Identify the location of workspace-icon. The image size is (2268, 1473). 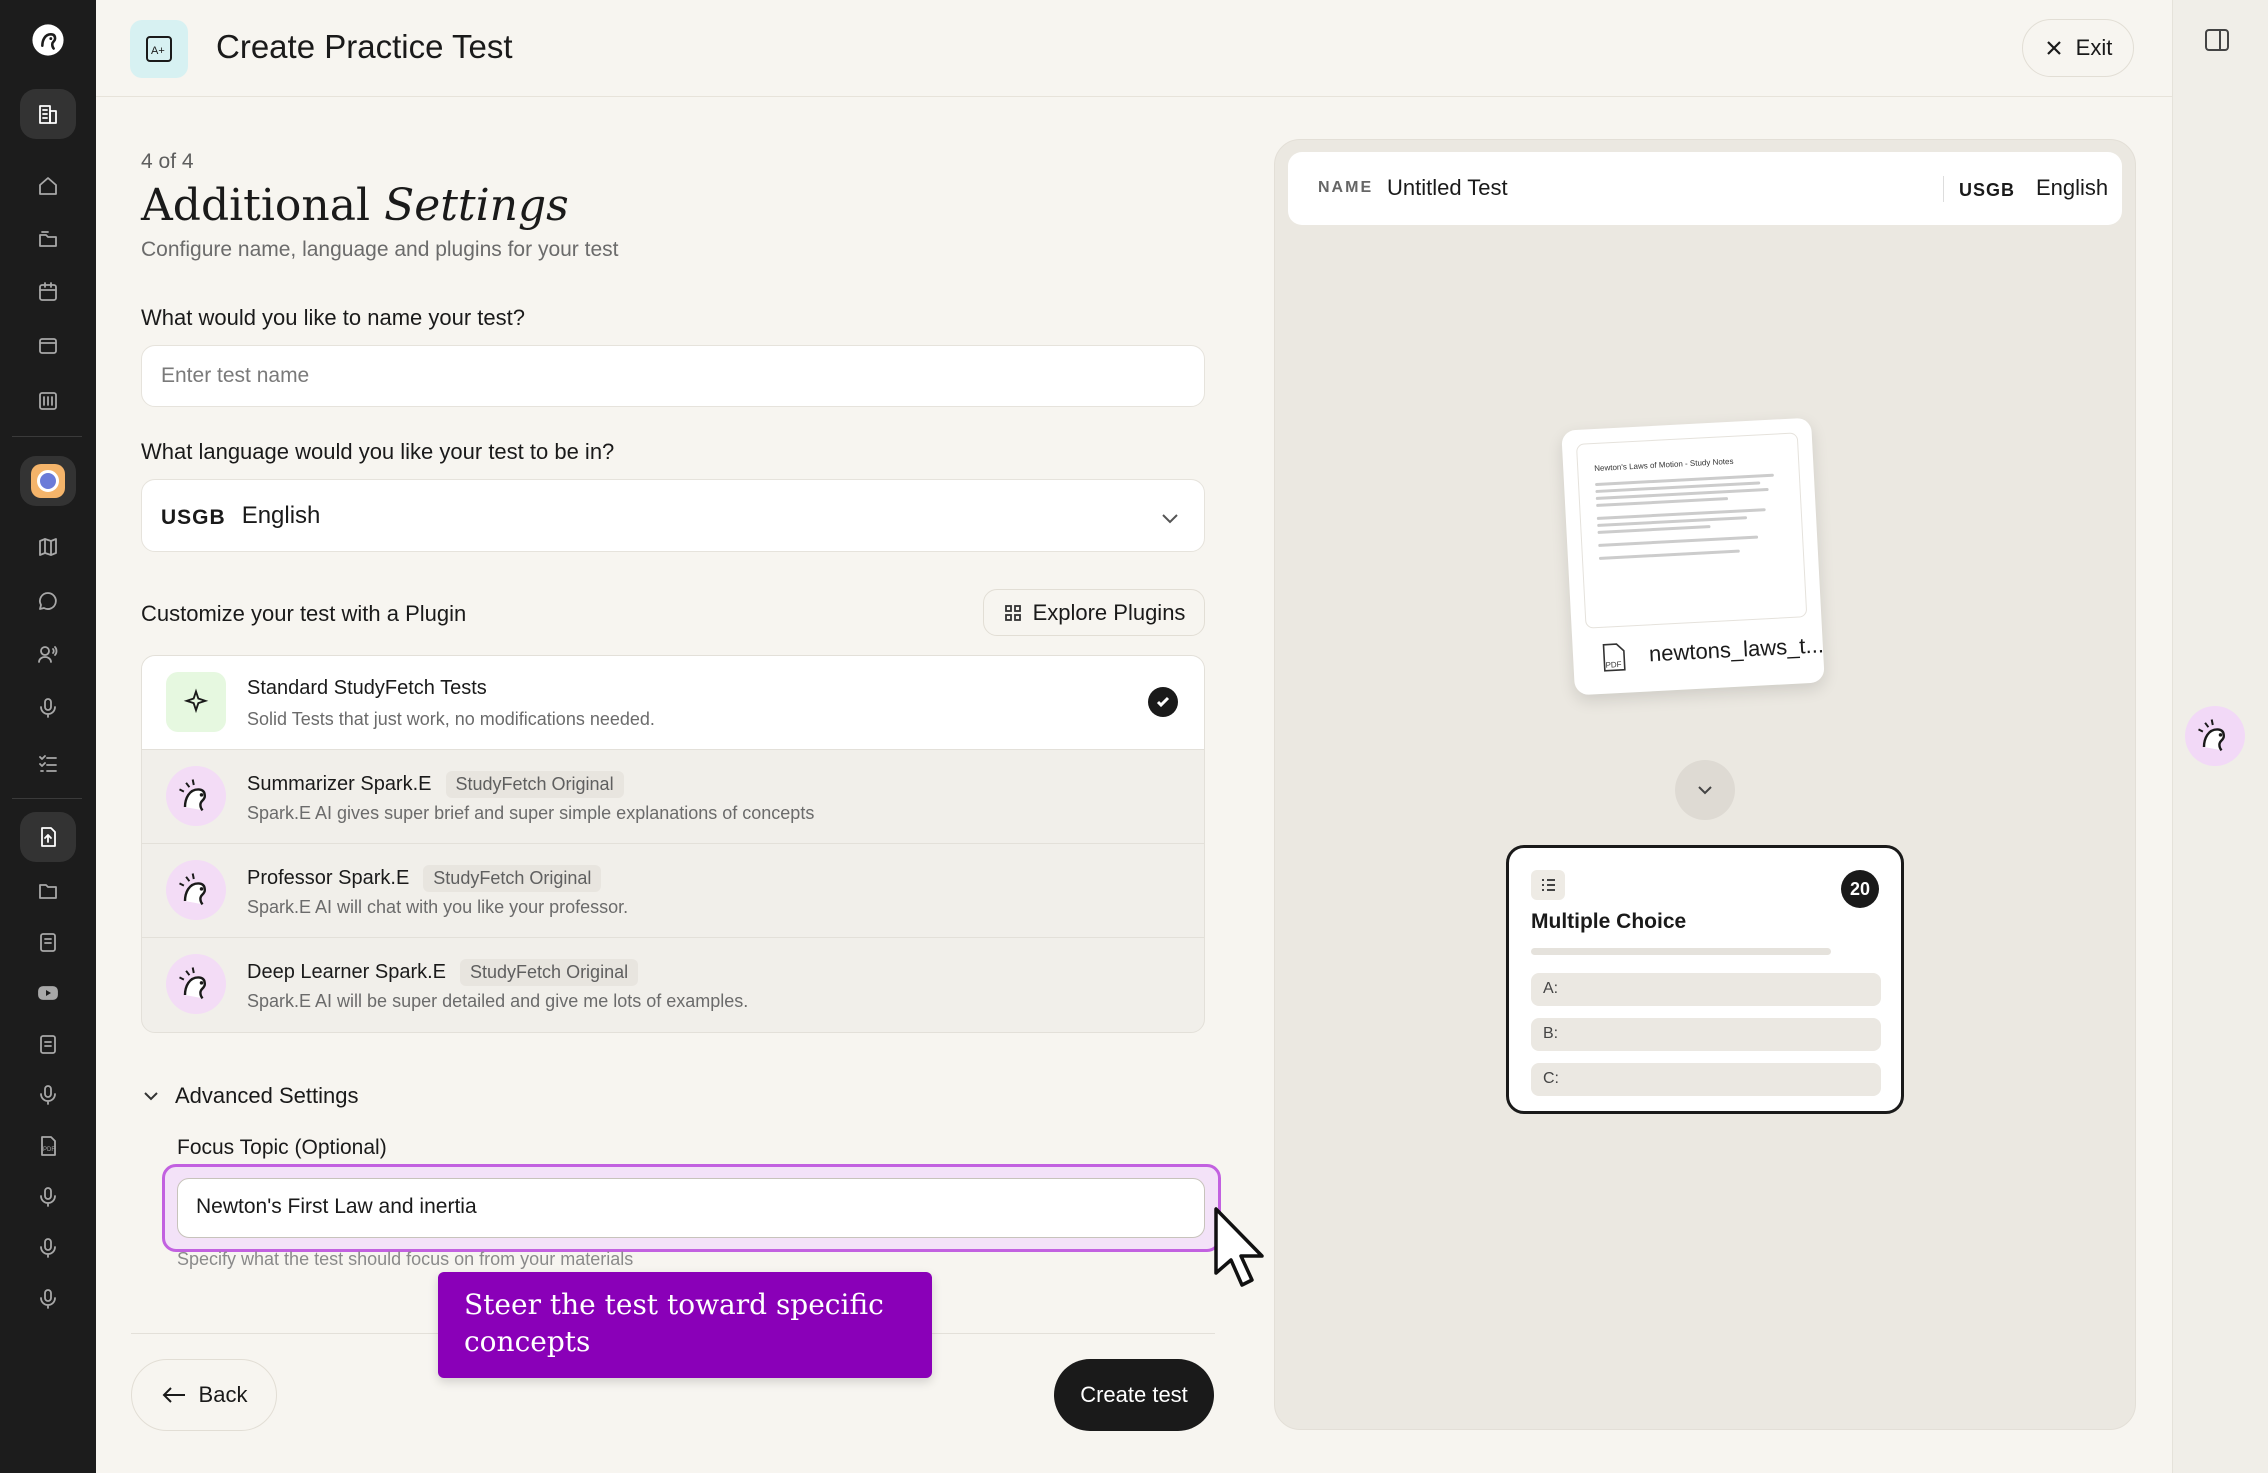
(48, 481).